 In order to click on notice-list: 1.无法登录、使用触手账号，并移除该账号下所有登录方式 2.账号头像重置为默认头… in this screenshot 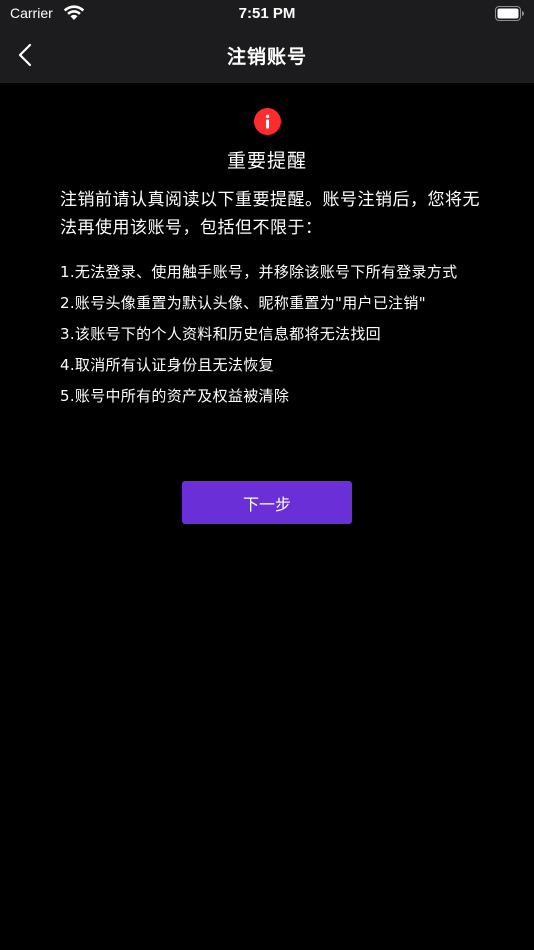, I will do `click(270, 337)`.